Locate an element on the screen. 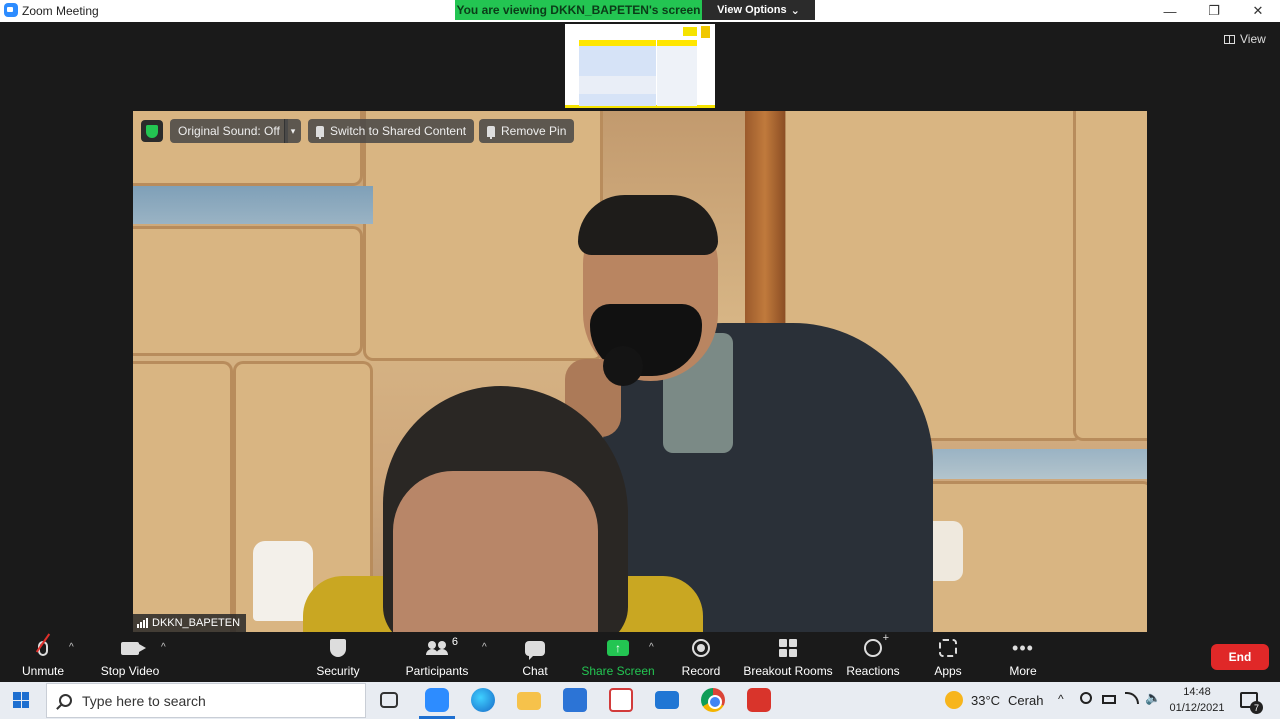  taskbar-clock: 14:48 01/12/2021 is located at coordinates (1197, 700).